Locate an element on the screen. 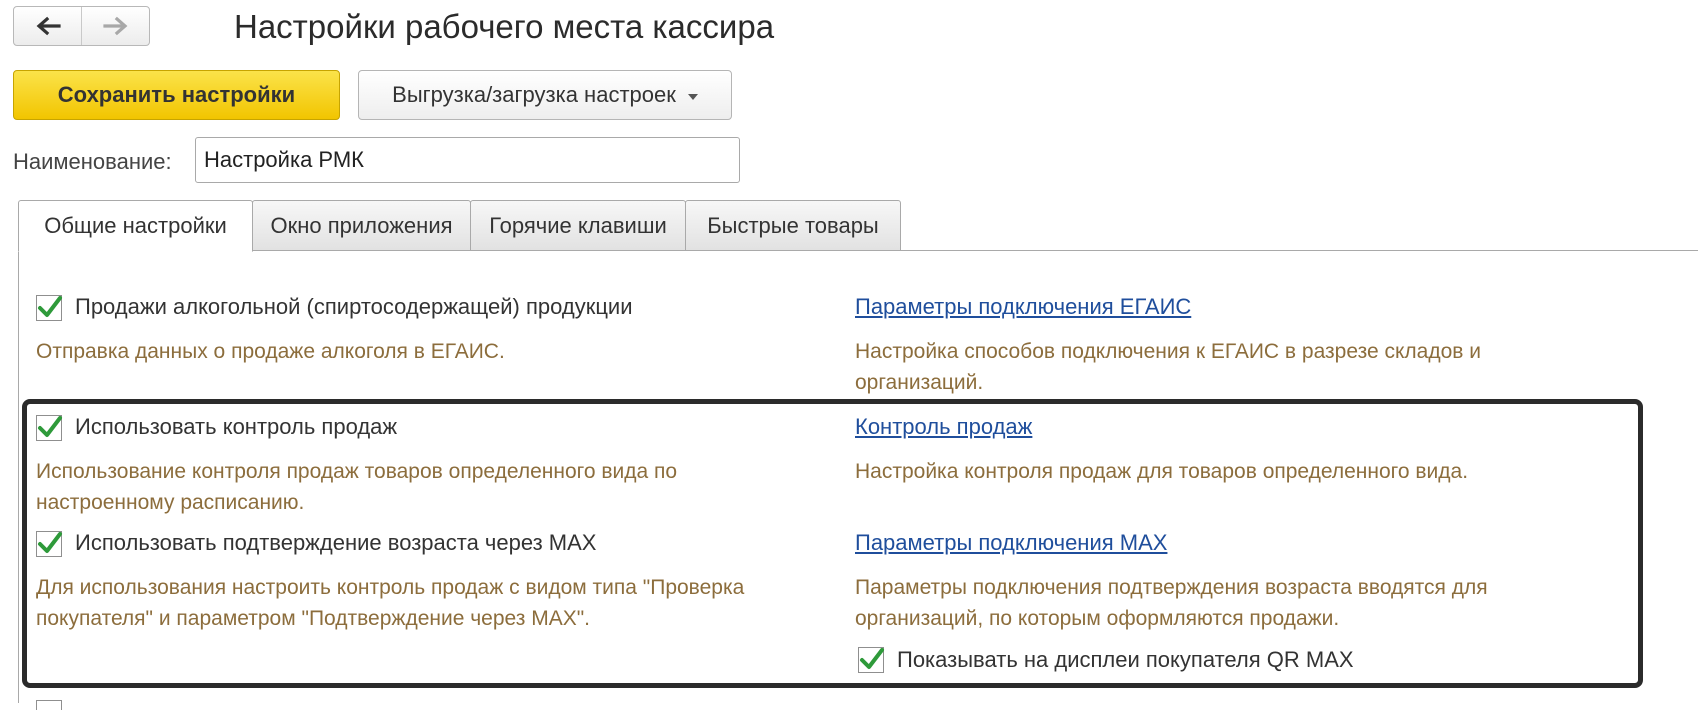  forward-button is located at coordinates (115, 26).